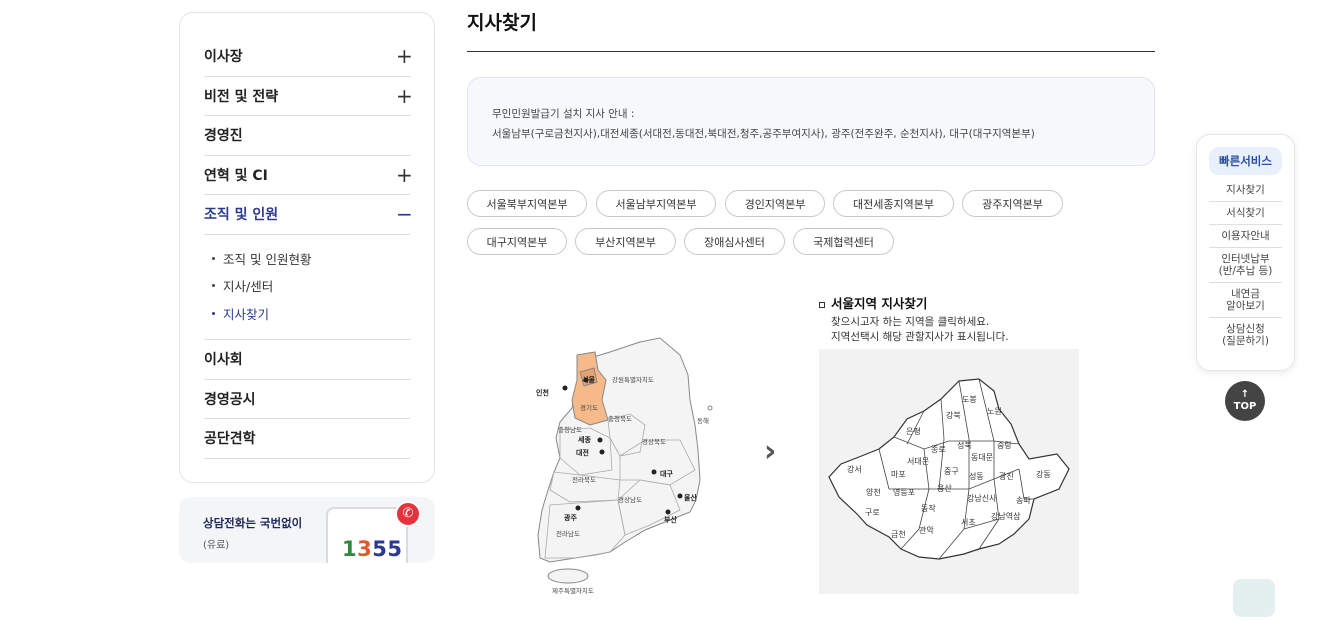 This screenshot has width=1342, height=621. Describe the element at coordinates (1005, 516) in the screenshot. I see `district-gangnam-yeoksam: 강남역삼` at that location.